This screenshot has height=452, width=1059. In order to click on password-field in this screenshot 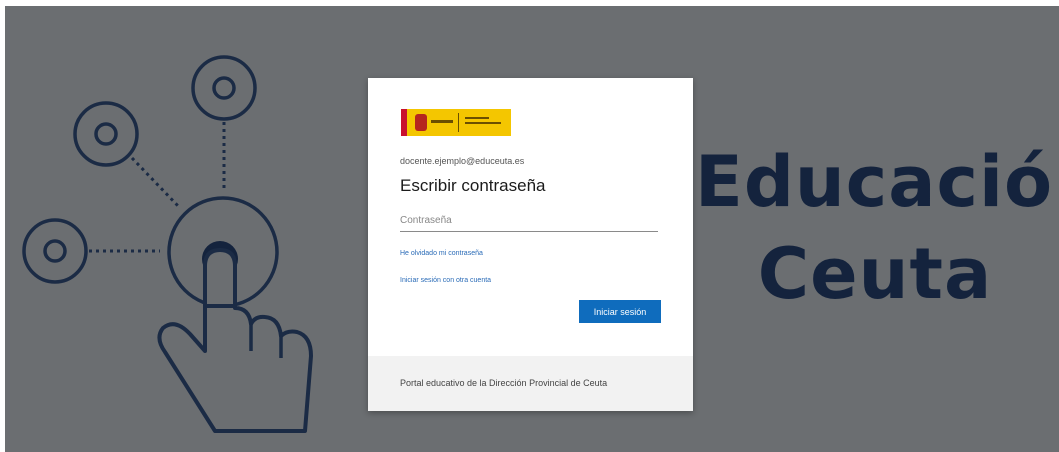, I will do `click(529, 220)`.